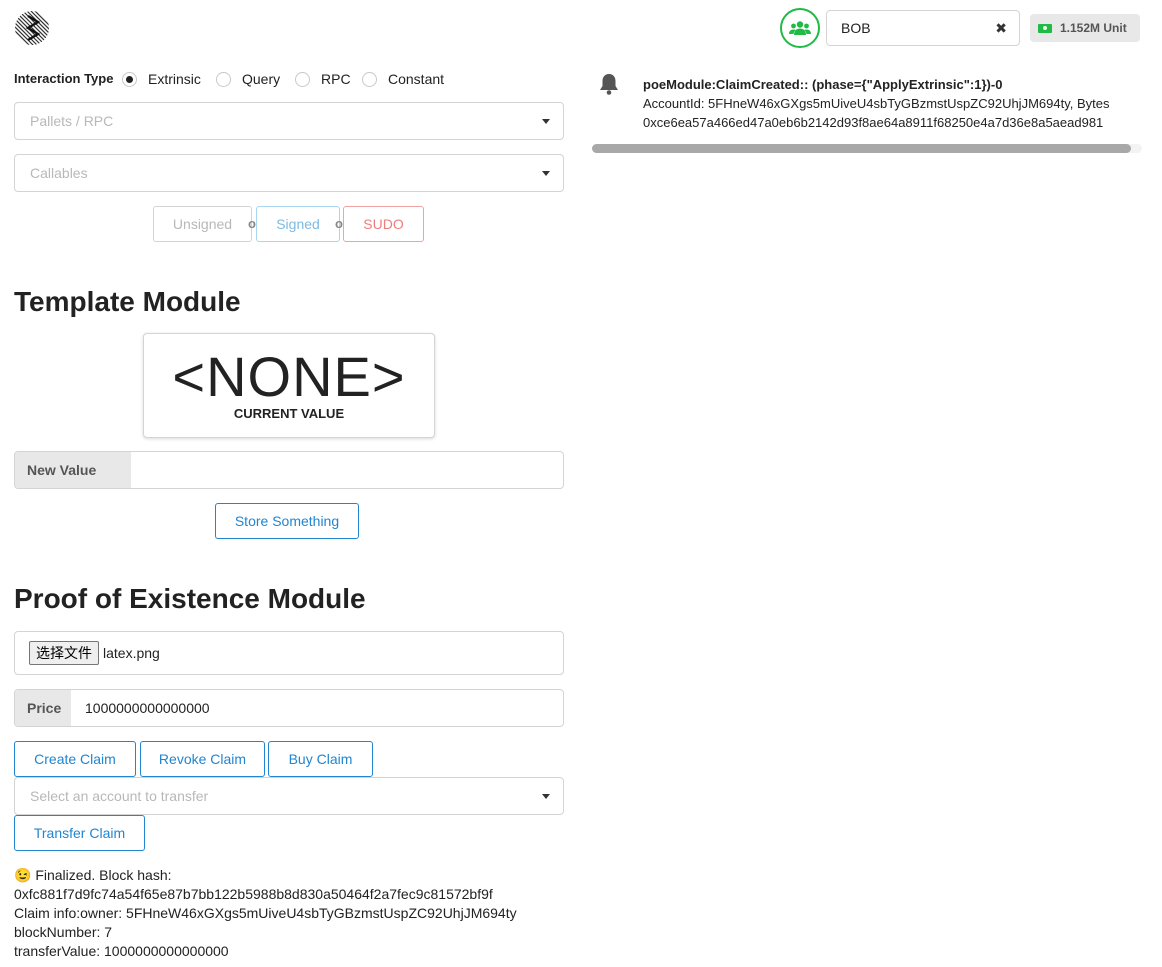 The image size is (1162, 967). What do you see at coordinates (64, 653) in the screenshot?
I see `choose-file-button: 选择文件` at bounding box center [64, 653].